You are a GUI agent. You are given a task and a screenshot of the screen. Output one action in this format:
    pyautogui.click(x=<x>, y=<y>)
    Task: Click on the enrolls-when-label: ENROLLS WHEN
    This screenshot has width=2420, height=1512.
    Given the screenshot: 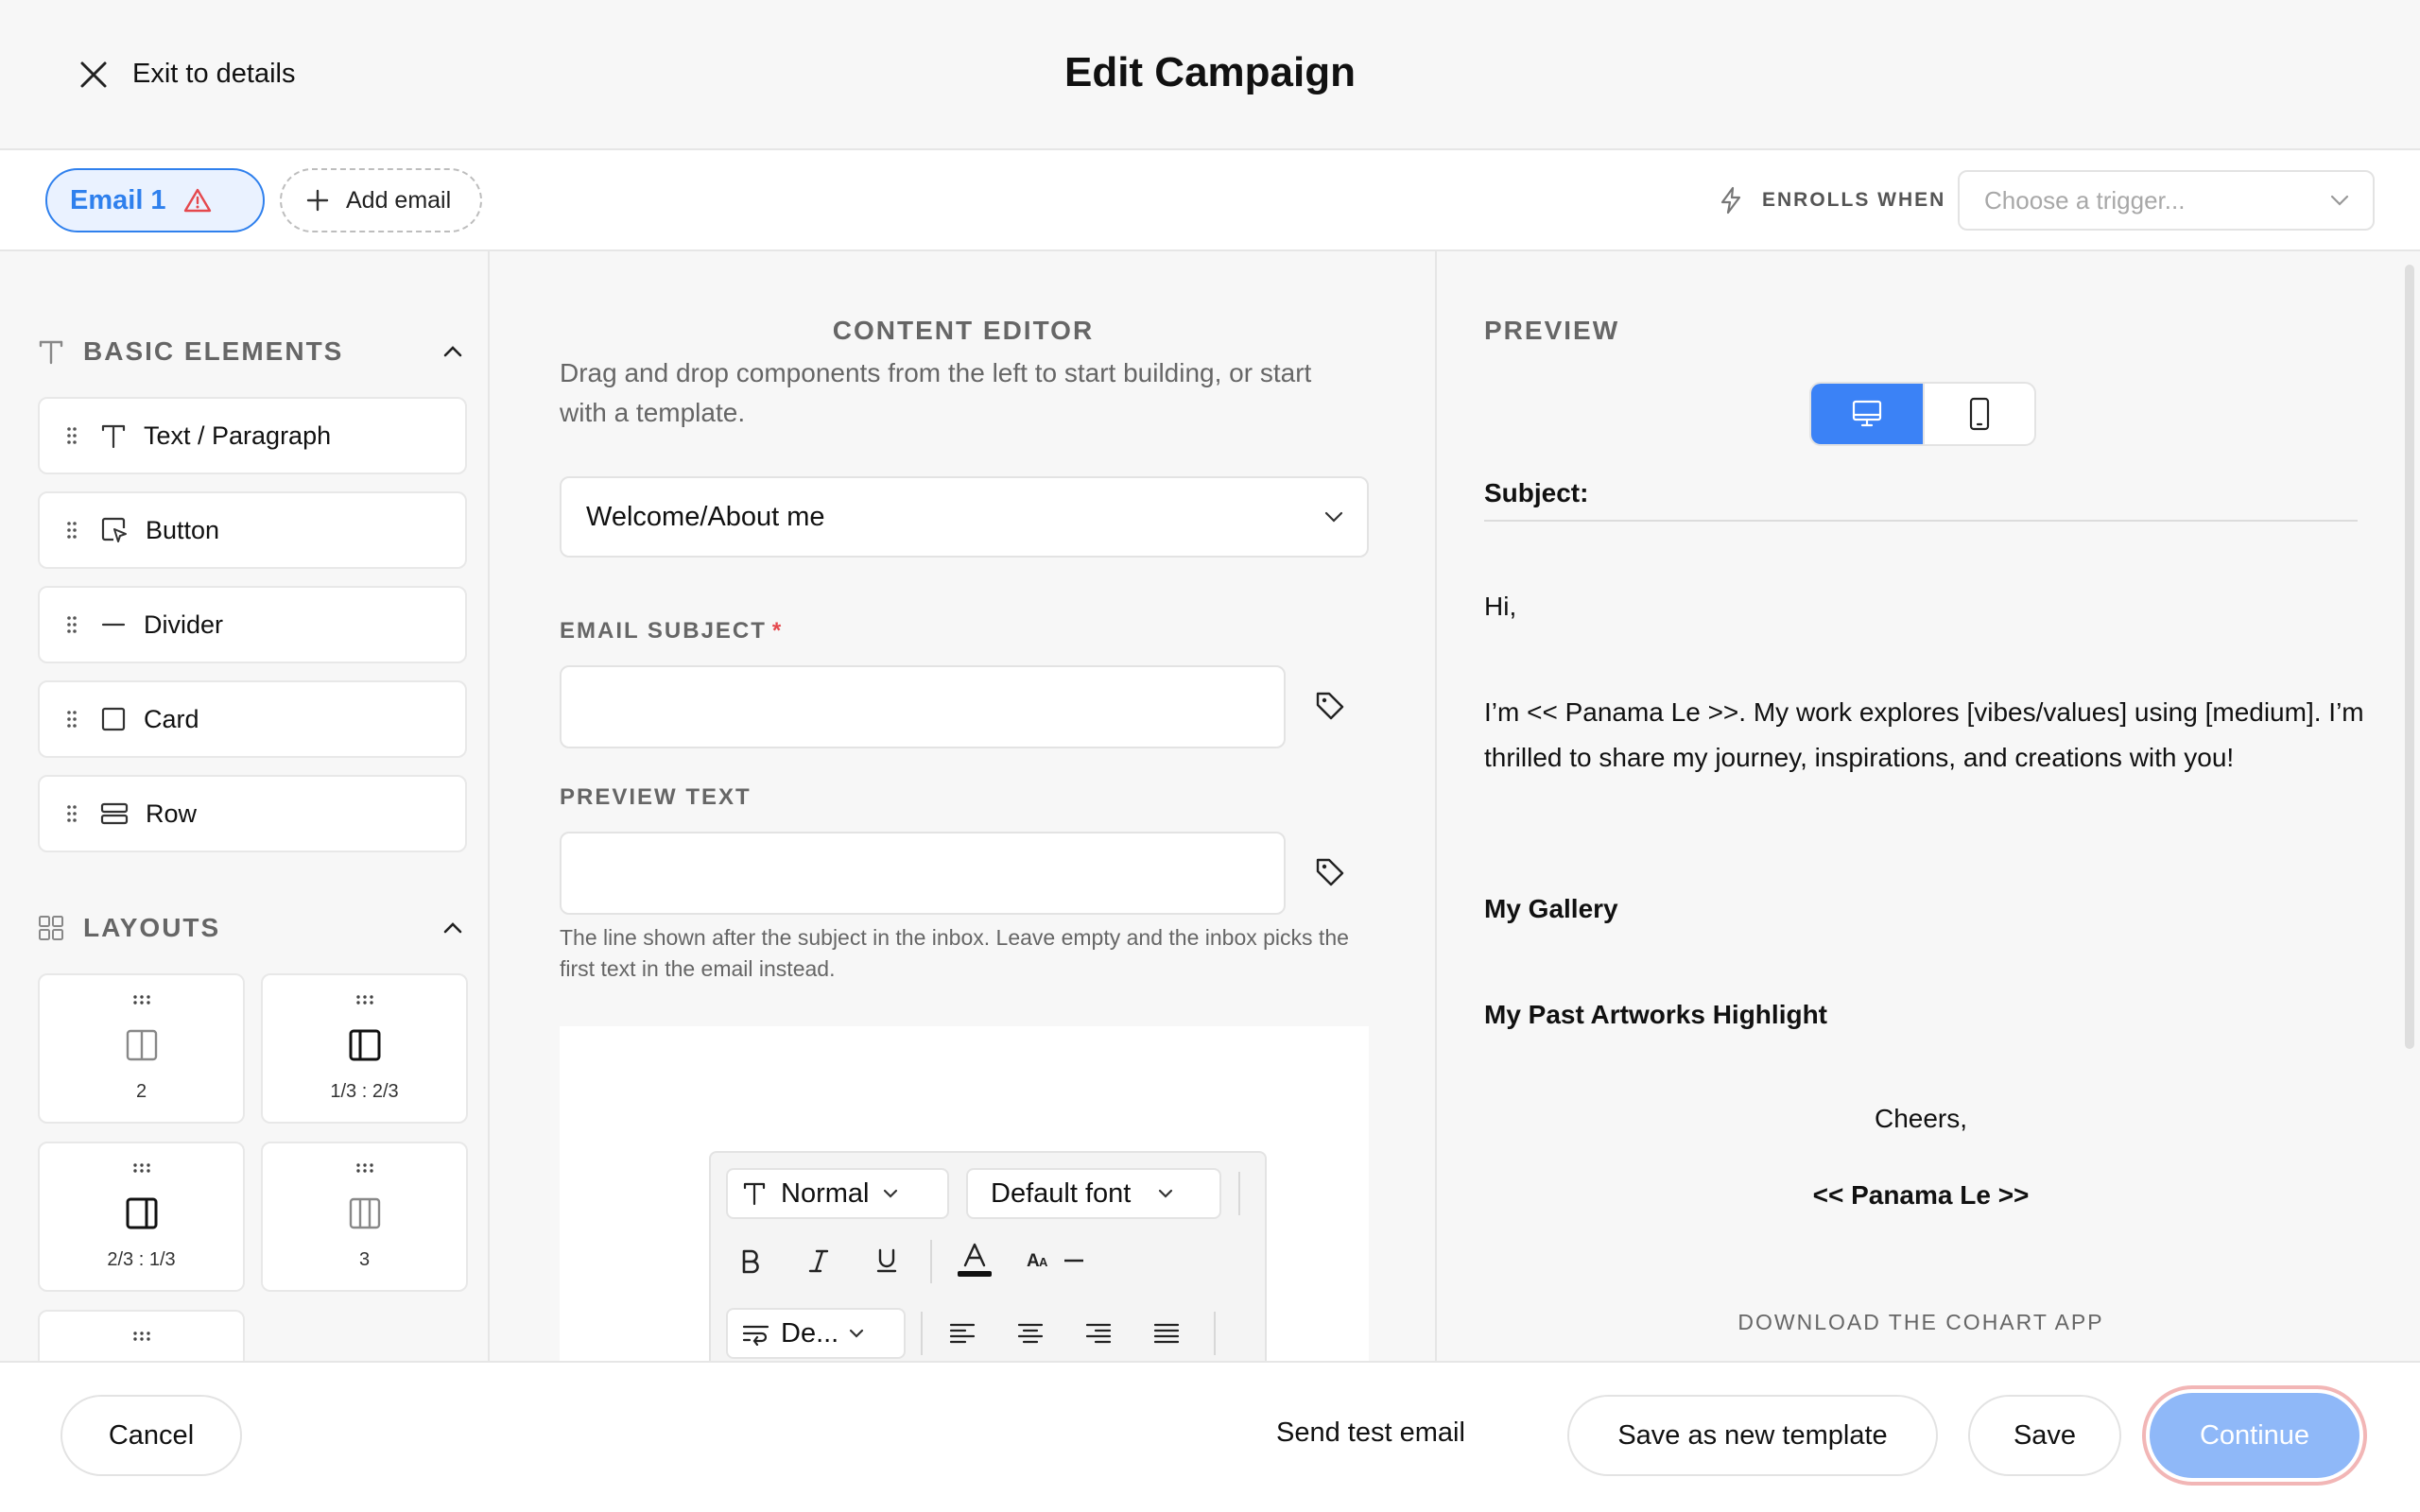 What is the action you would take?
    pyautogui.click(x=1832, y=200)
    